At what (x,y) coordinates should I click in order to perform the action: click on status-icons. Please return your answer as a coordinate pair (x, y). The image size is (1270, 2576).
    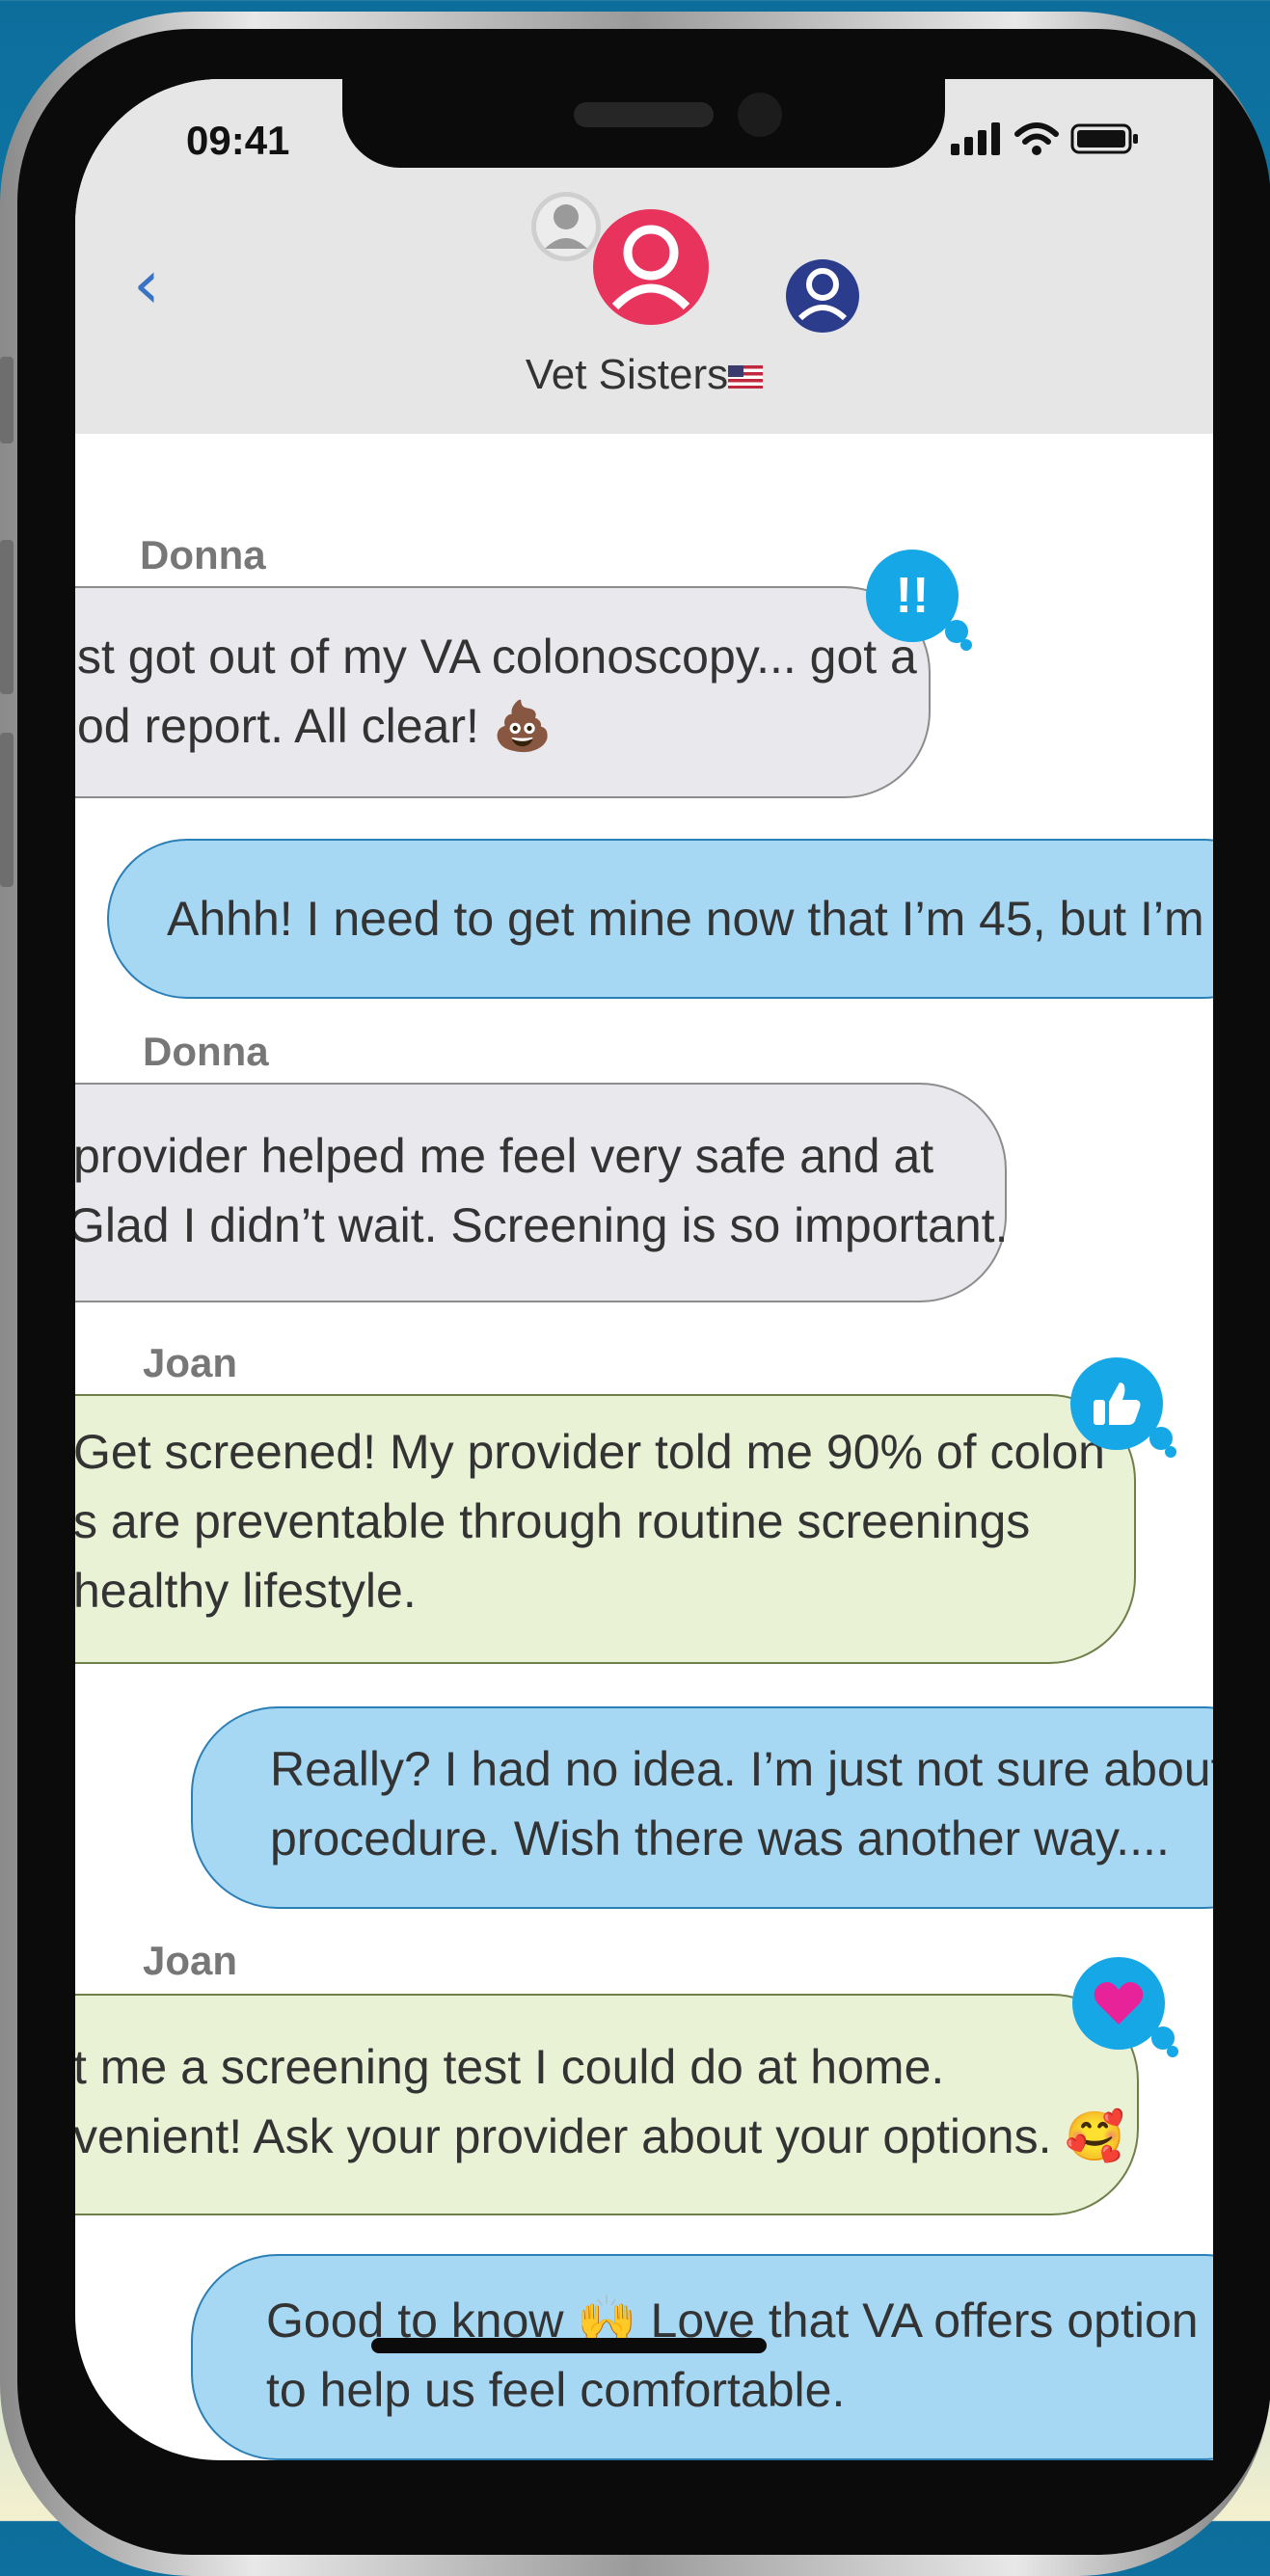
    Looking at the image, I should click on (1045, 139).